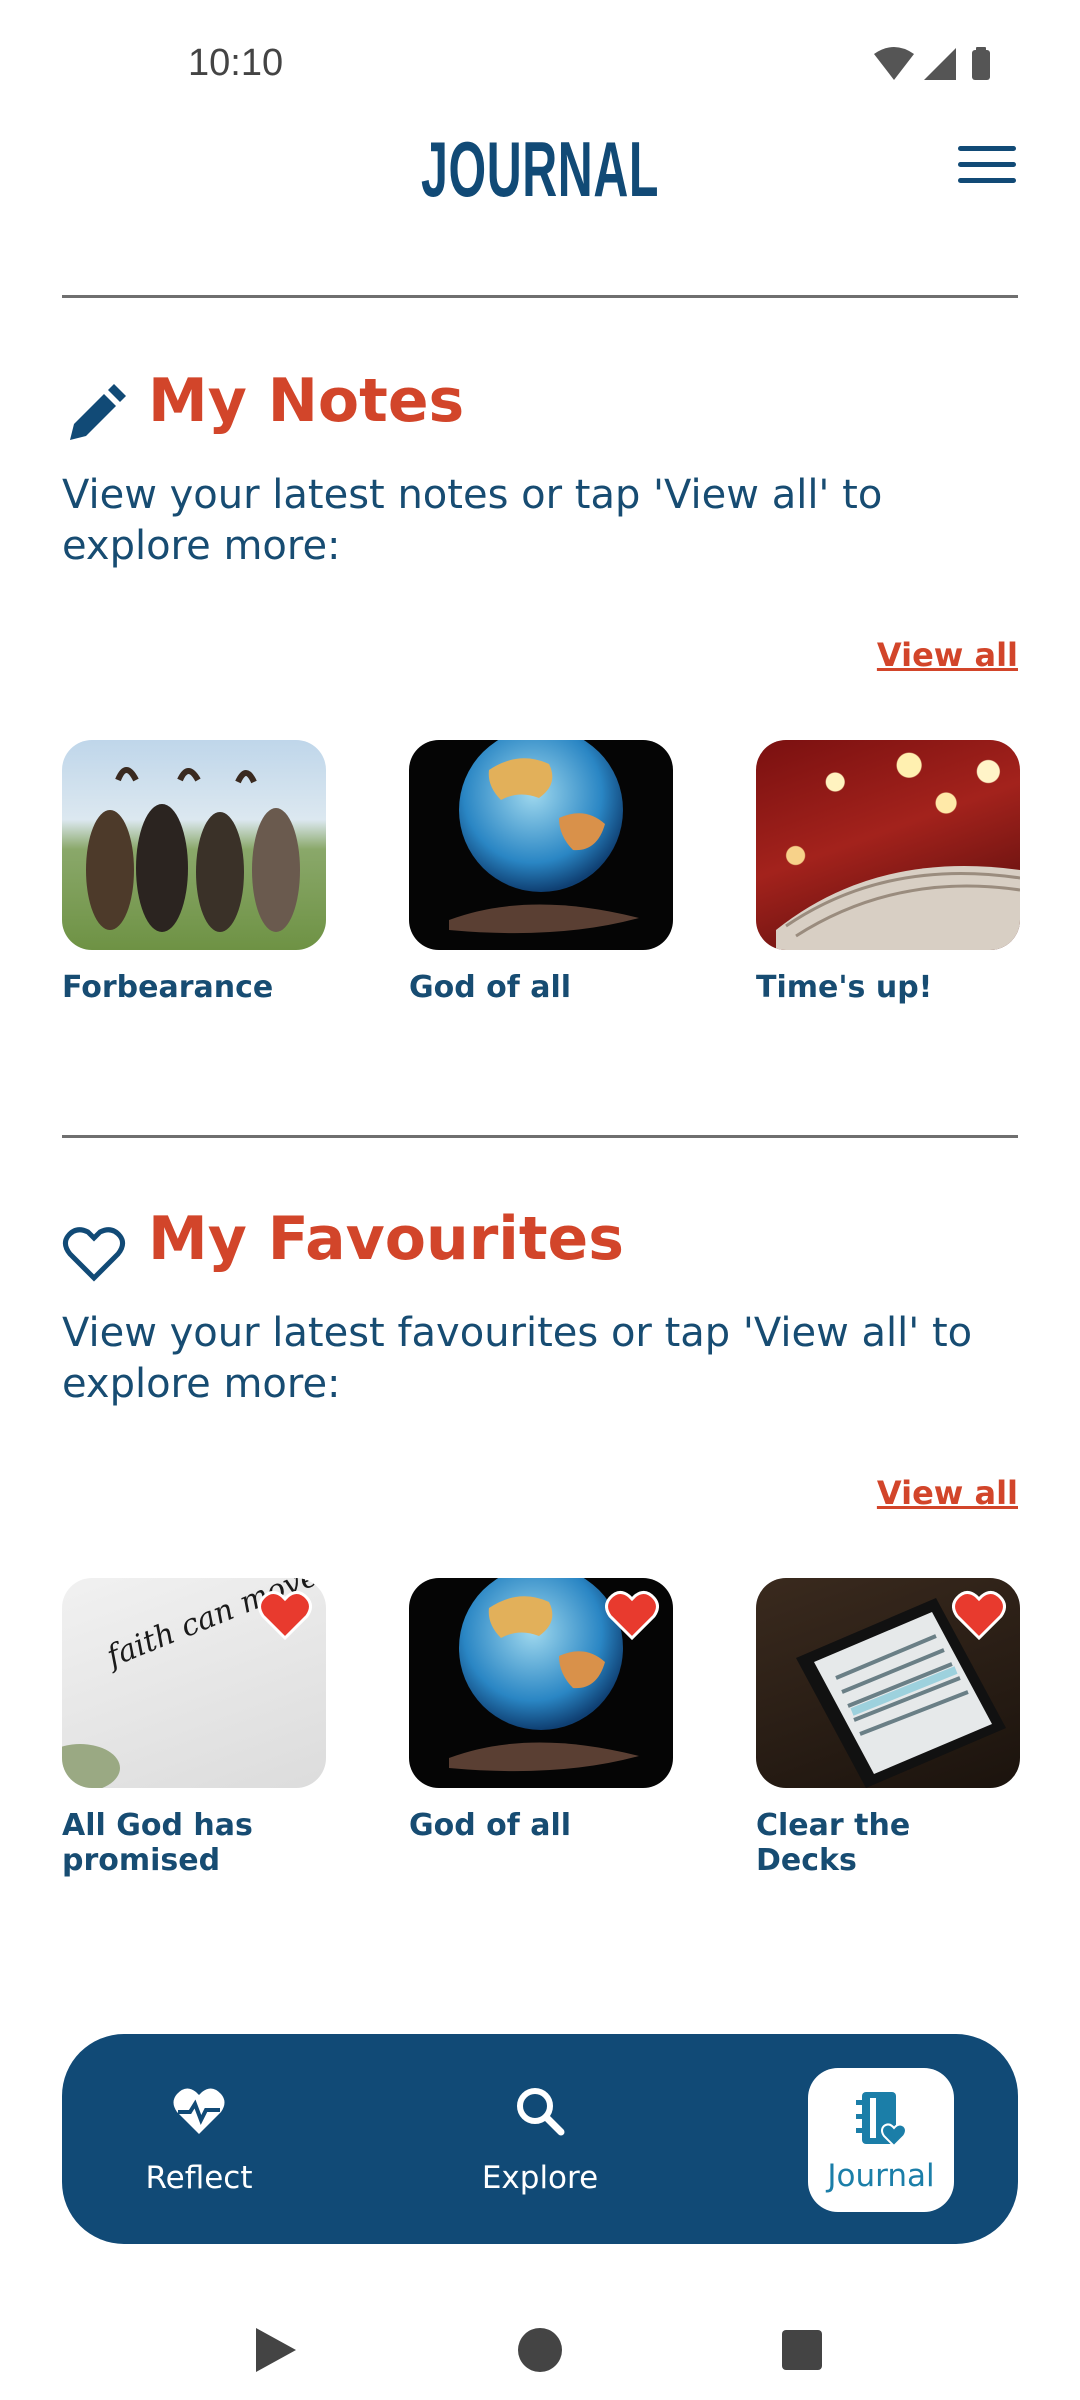 This screenshot has height=2400, width=1080. I want to click on favourite-card: God of all, so click(541, 1710).